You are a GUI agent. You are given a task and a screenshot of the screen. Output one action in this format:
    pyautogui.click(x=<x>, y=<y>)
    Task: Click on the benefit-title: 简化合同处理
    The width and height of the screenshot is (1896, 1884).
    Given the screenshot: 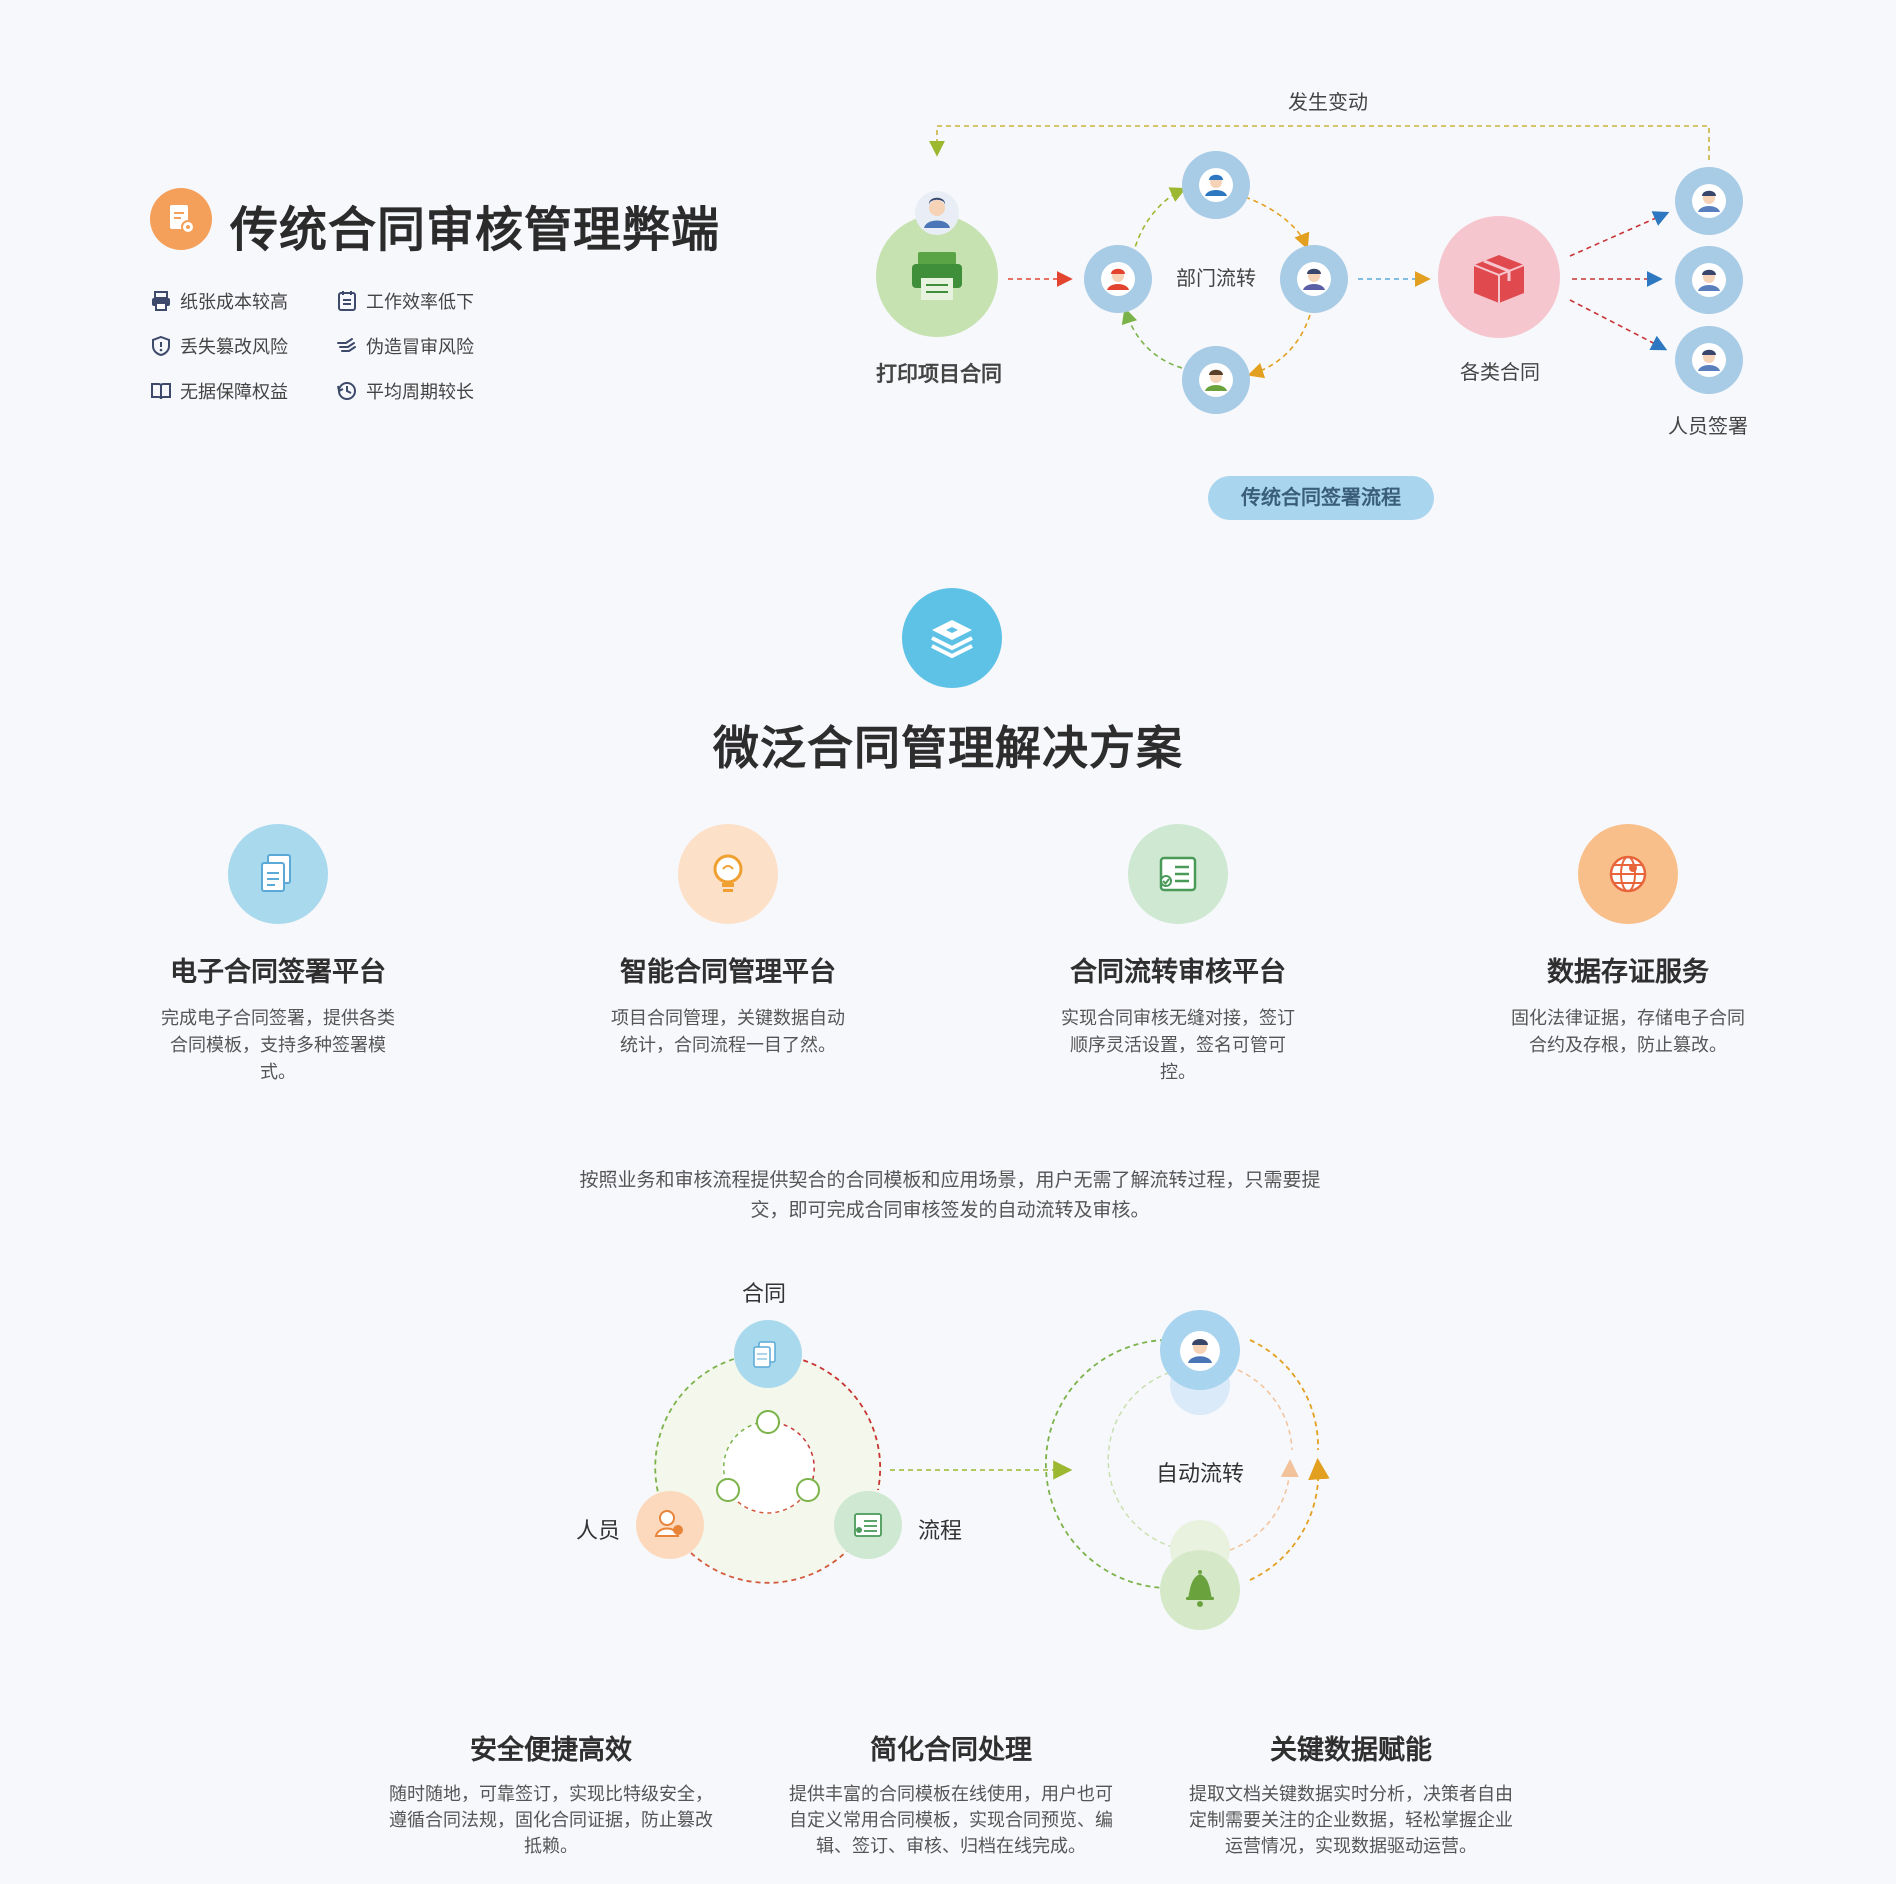 What is the action you would take?
    pyautogui.click(x=951, y=1750)
    